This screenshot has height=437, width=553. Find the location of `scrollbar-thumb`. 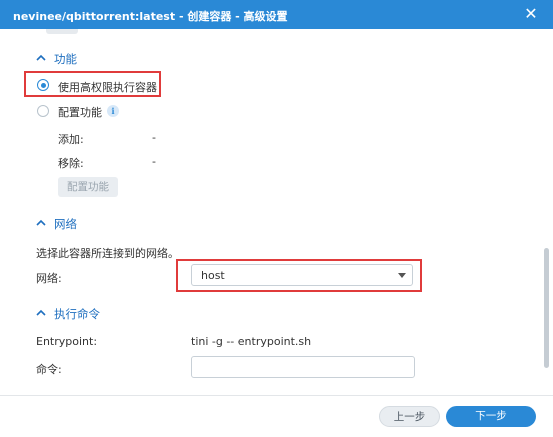

scrollbar-thumb is located at coordinates (546, 308).